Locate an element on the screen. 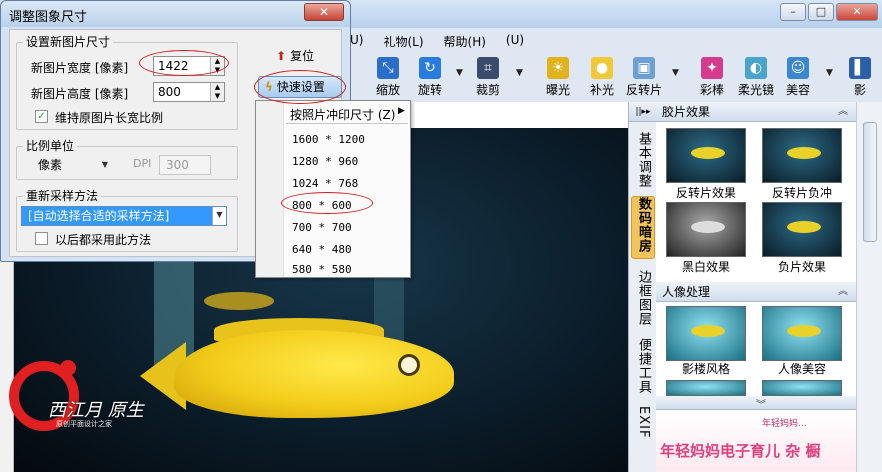  tool-soft-lens: ◐ 柔光镜 is located at coordinates (756, 76).